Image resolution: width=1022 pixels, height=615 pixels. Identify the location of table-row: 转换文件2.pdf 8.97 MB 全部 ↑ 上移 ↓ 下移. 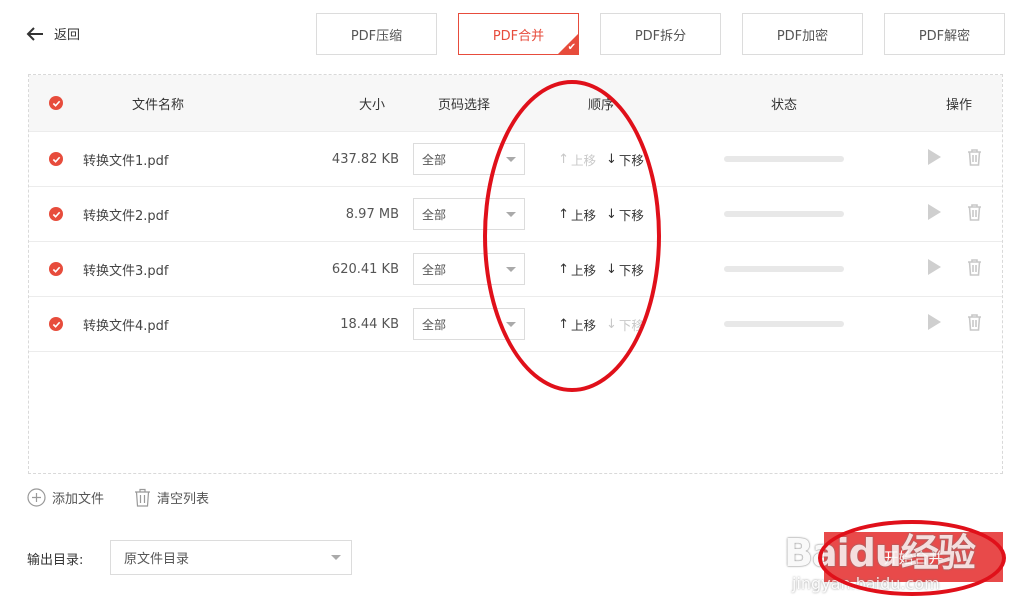
(515, 214).